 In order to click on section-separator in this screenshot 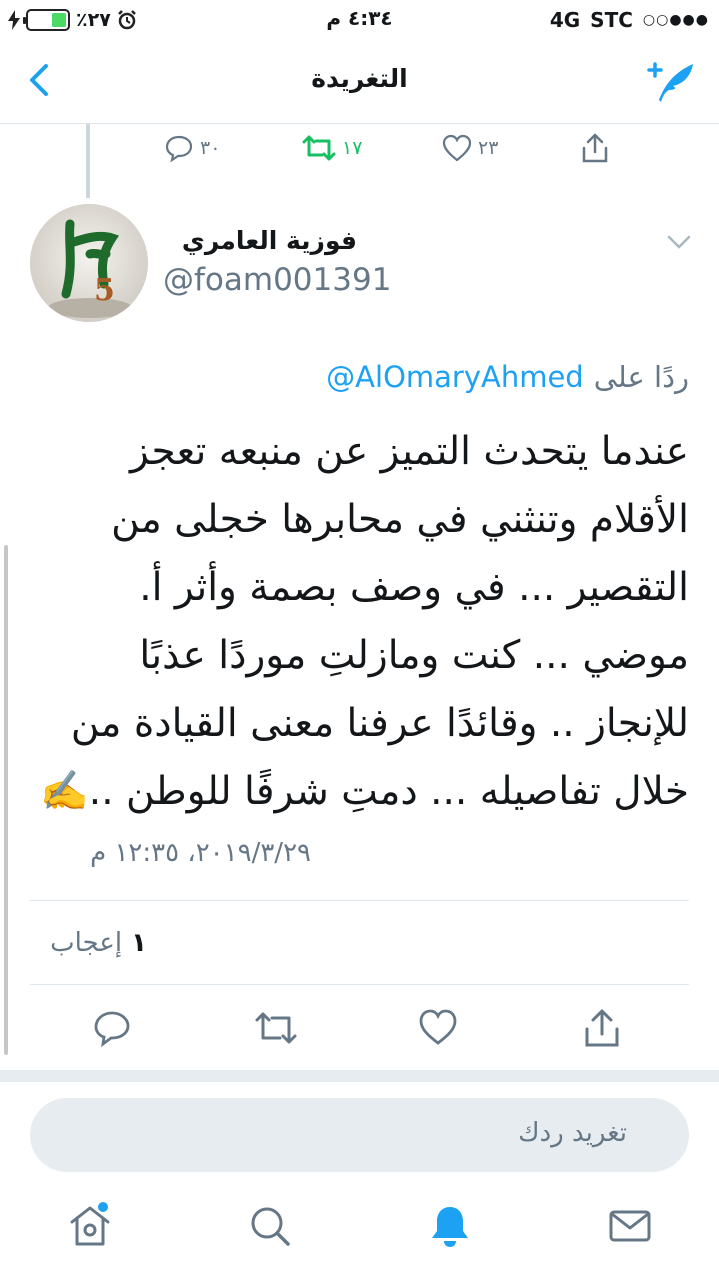, I will do `click(359, 1076)`.